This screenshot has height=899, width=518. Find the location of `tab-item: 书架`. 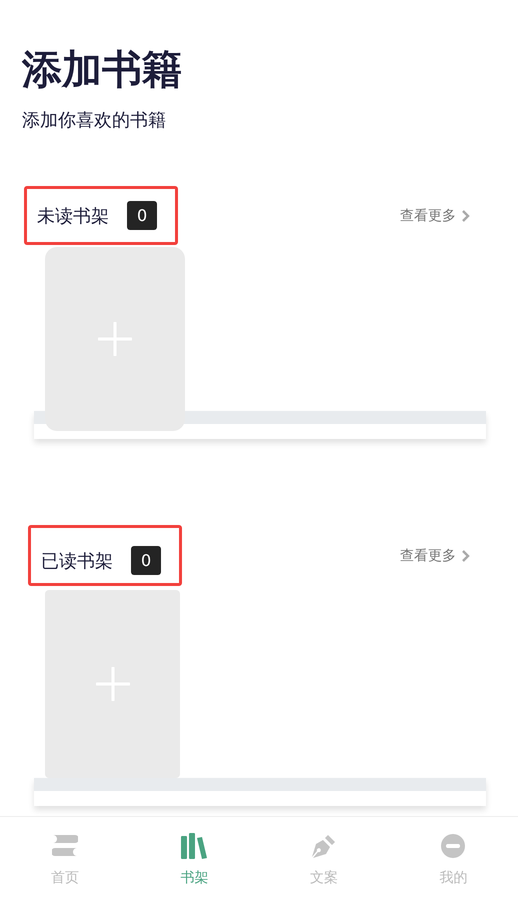

tab-item: 书架 is located at coordinates (194, 858).